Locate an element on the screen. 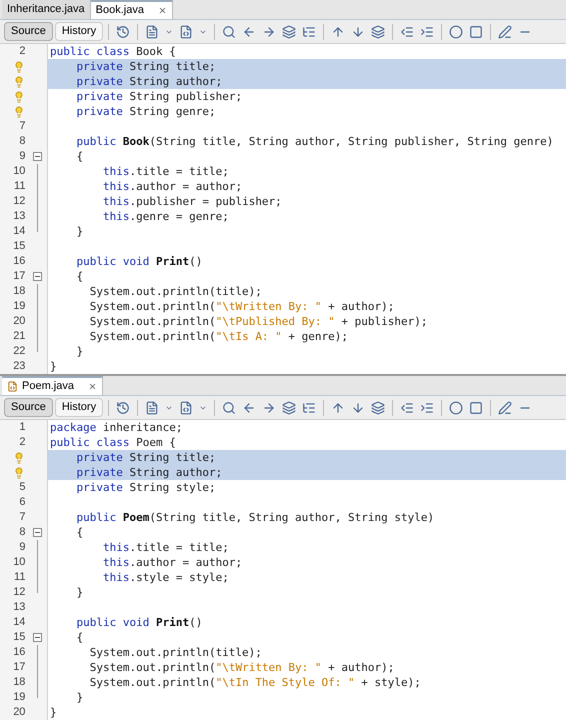  line-number: 21 is located at coordinates (19, 336).